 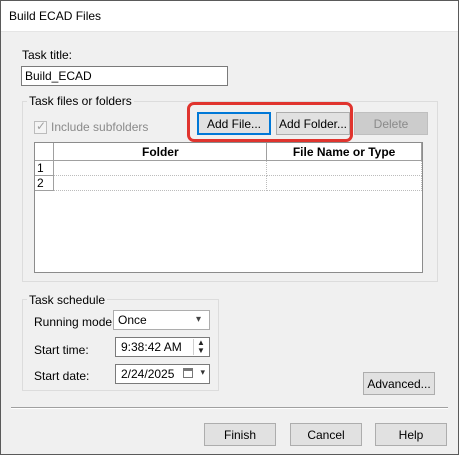 What do you see at coordinates (67, 300) in the screenshot?
I see `task-schedule-group-label: Task schedule` at bounding box center [67, 300].